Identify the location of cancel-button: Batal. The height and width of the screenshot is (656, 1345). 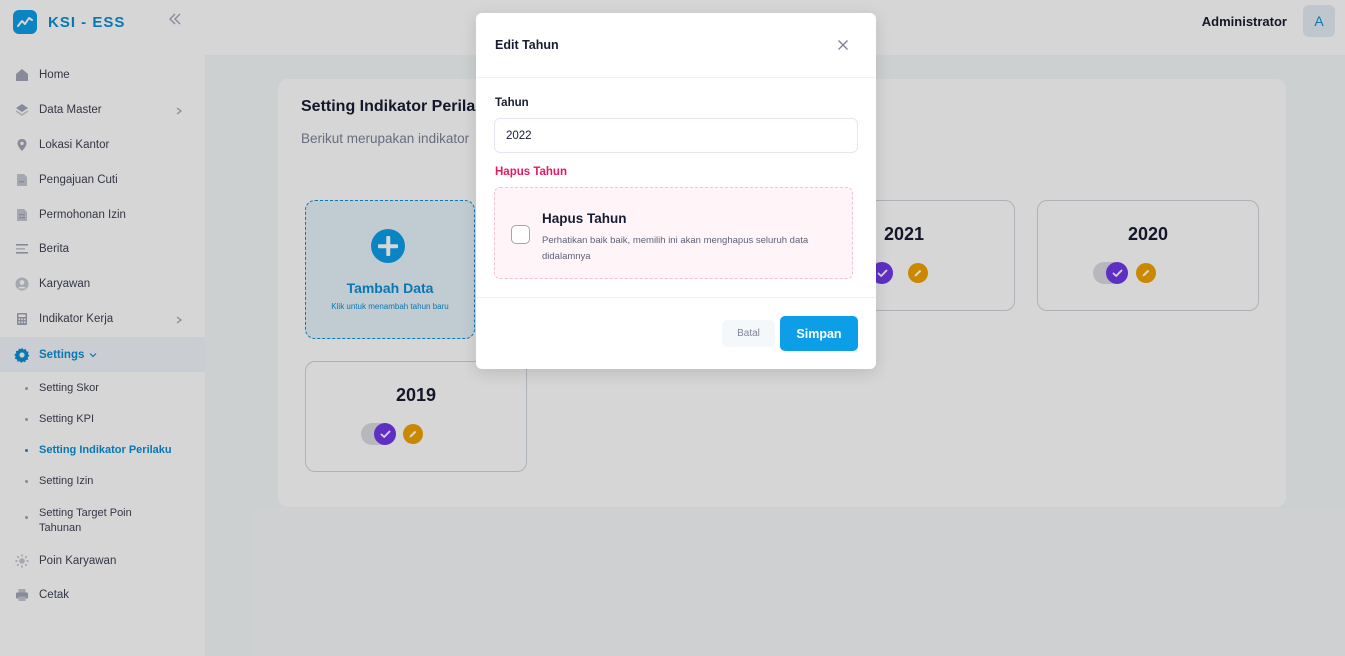
(748, 333).